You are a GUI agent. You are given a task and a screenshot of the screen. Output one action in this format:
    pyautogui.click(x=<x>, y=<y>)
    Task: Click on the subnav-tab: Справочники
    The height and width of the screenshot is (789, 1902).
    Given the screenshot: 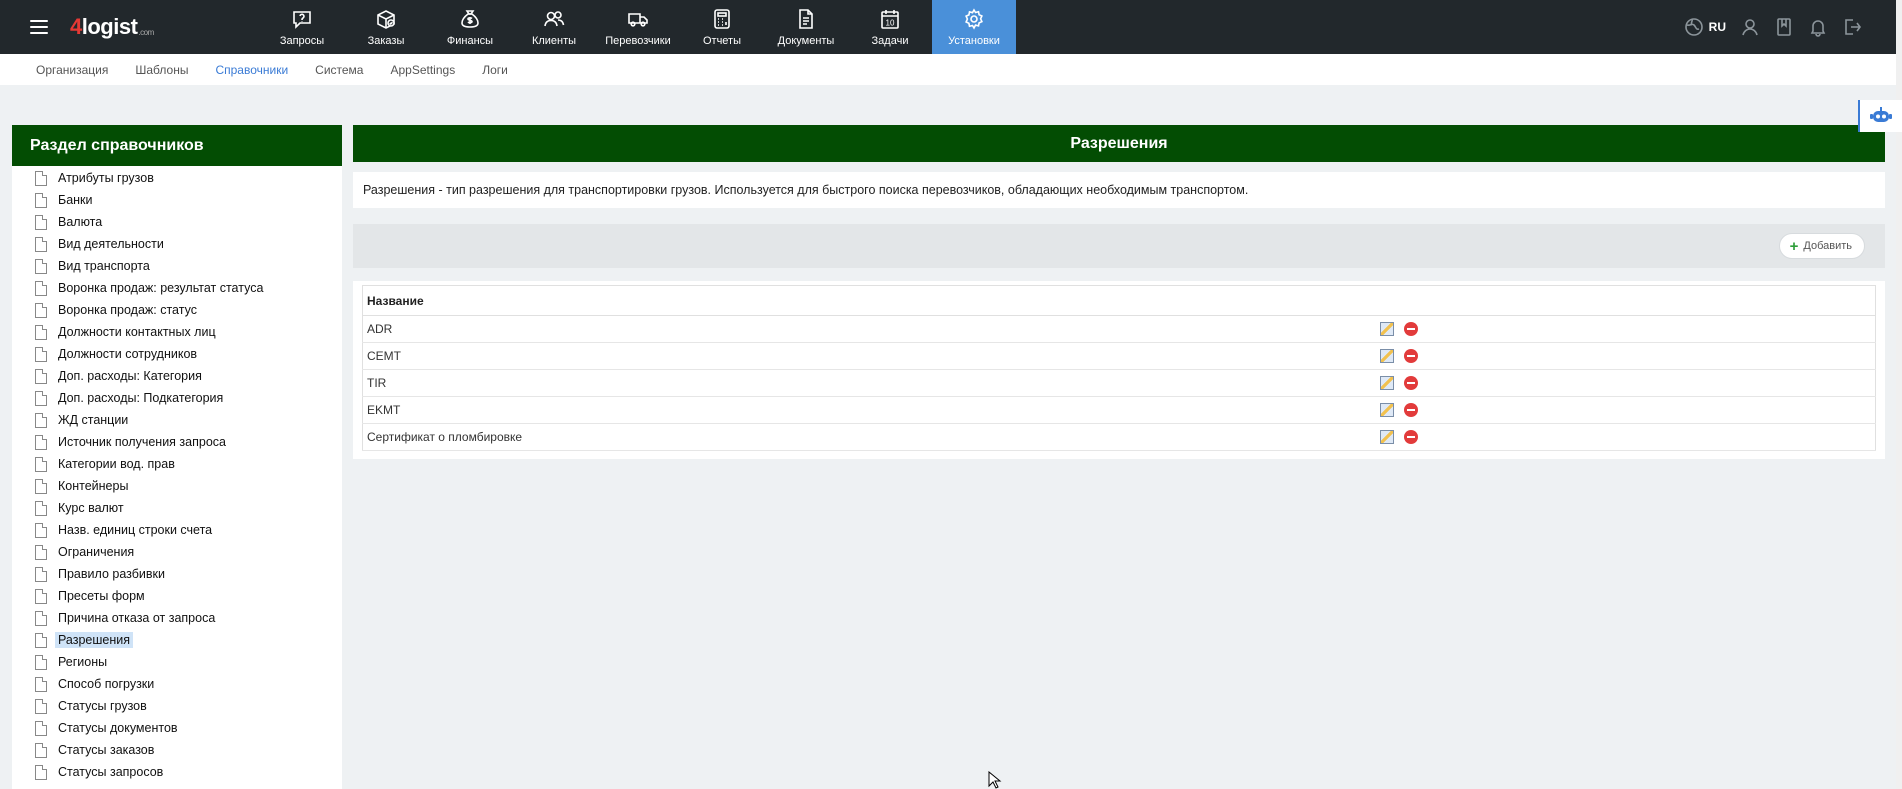 What is the action you would take?
    pyautogui.click(x=251, y=70)
    